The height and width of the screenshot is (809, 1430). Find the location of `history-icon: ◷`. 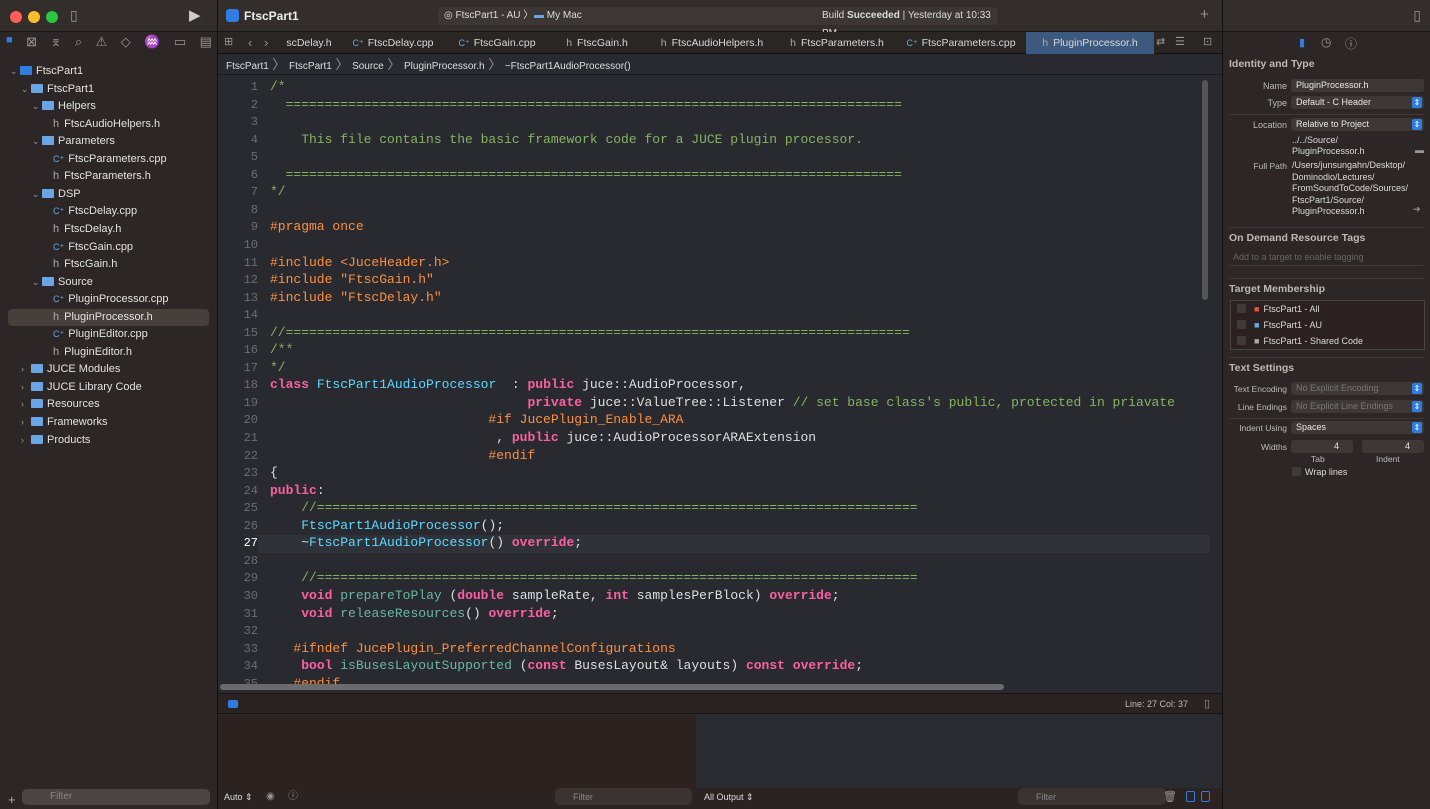

history-icon: ◷ is located at coordinates (1326, 42).